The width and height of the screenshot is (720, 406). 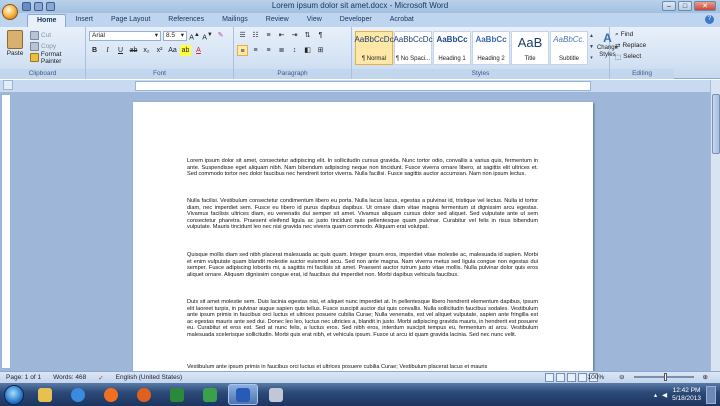 What do you see at coordinates (220, 35) in the screenshot?
I see `clear-format-icon: ✎` at bounding box center [220, 35].